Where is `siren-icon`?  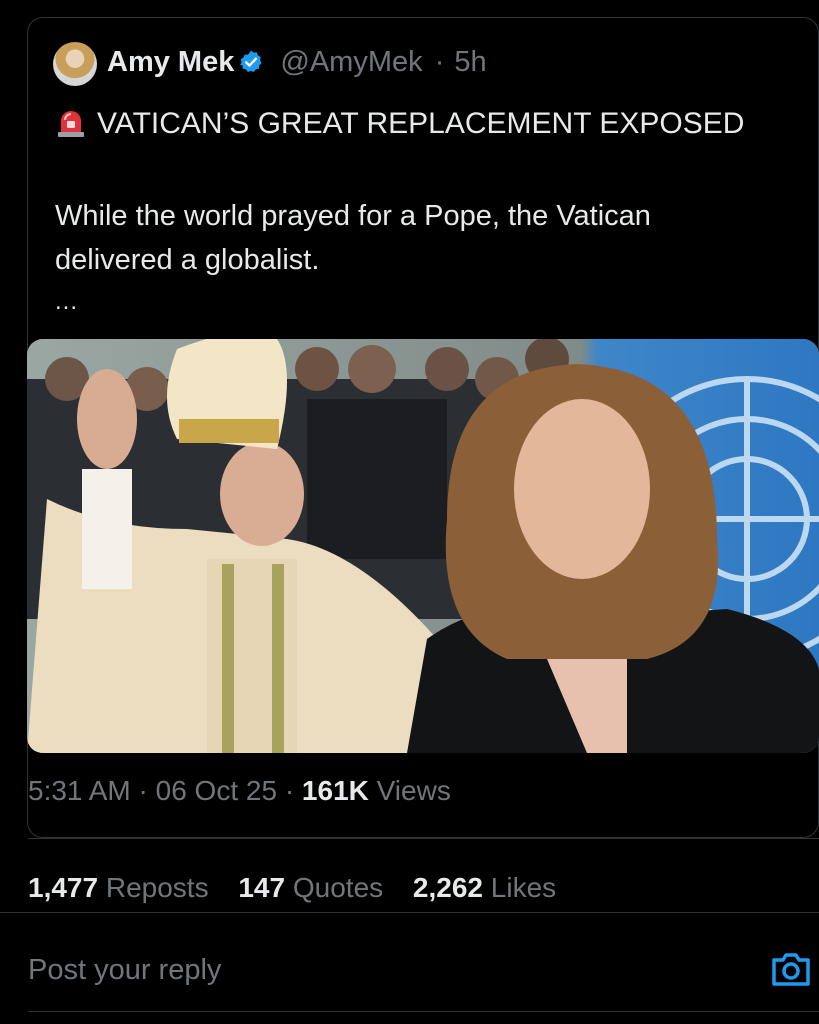 siren-icon is located at coordinates (71, 124).